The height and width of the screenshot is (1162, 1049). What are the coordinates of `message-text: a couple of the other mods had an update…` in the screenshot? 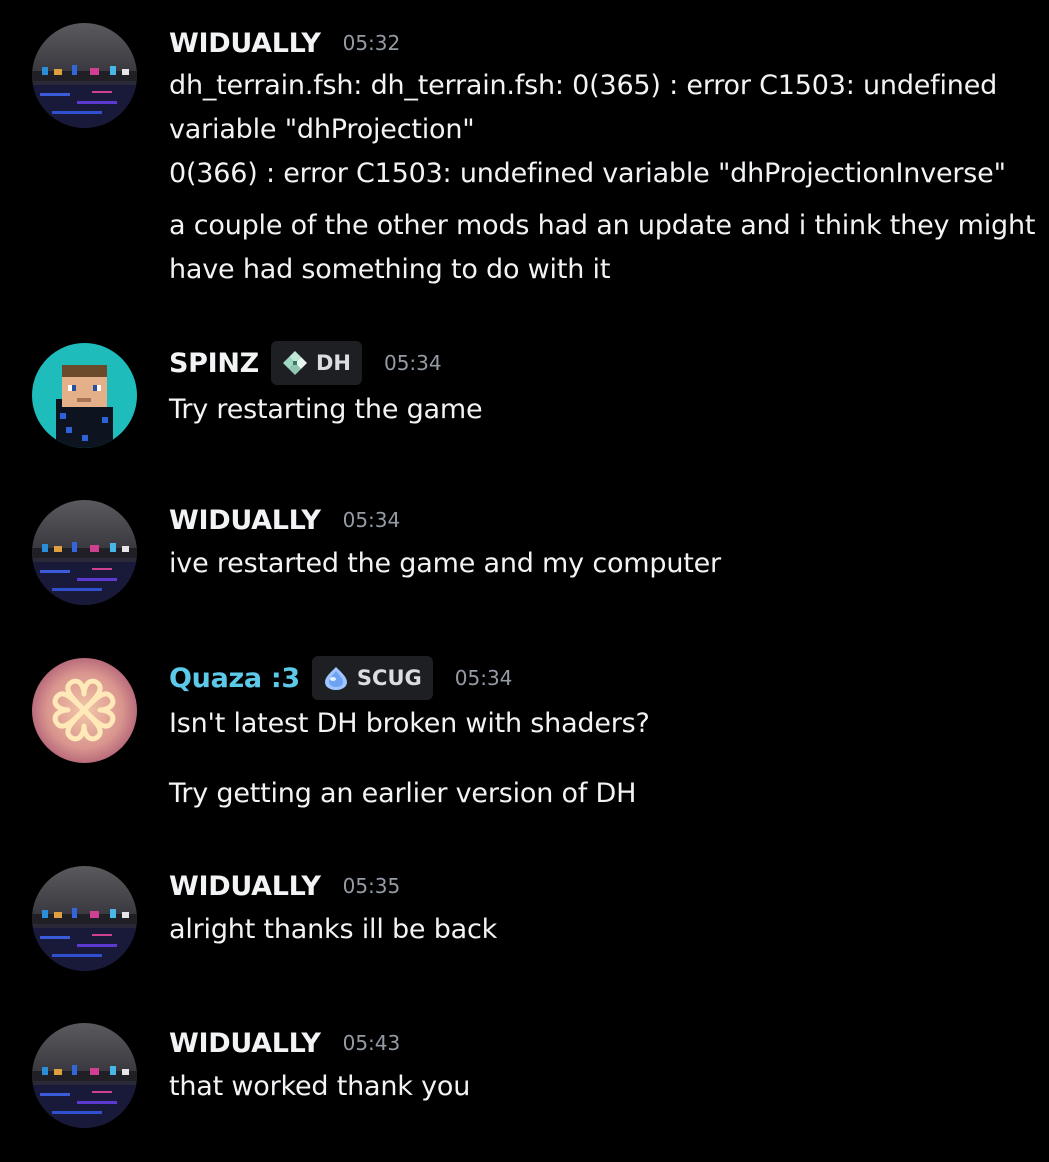 It's located at (602, 225).